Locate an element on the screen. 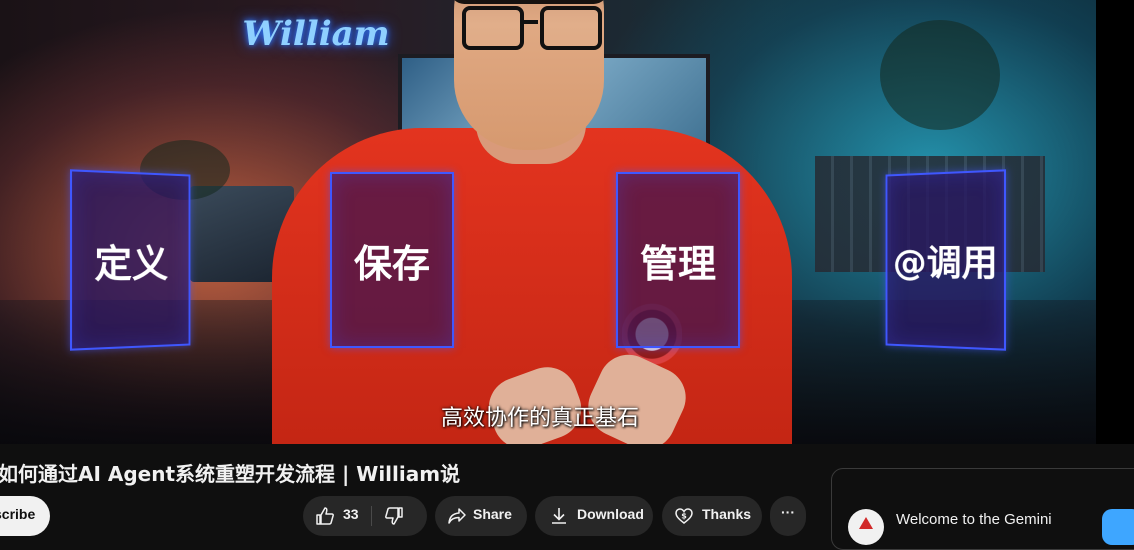  player-edge is located at coordinates (1115, 222).